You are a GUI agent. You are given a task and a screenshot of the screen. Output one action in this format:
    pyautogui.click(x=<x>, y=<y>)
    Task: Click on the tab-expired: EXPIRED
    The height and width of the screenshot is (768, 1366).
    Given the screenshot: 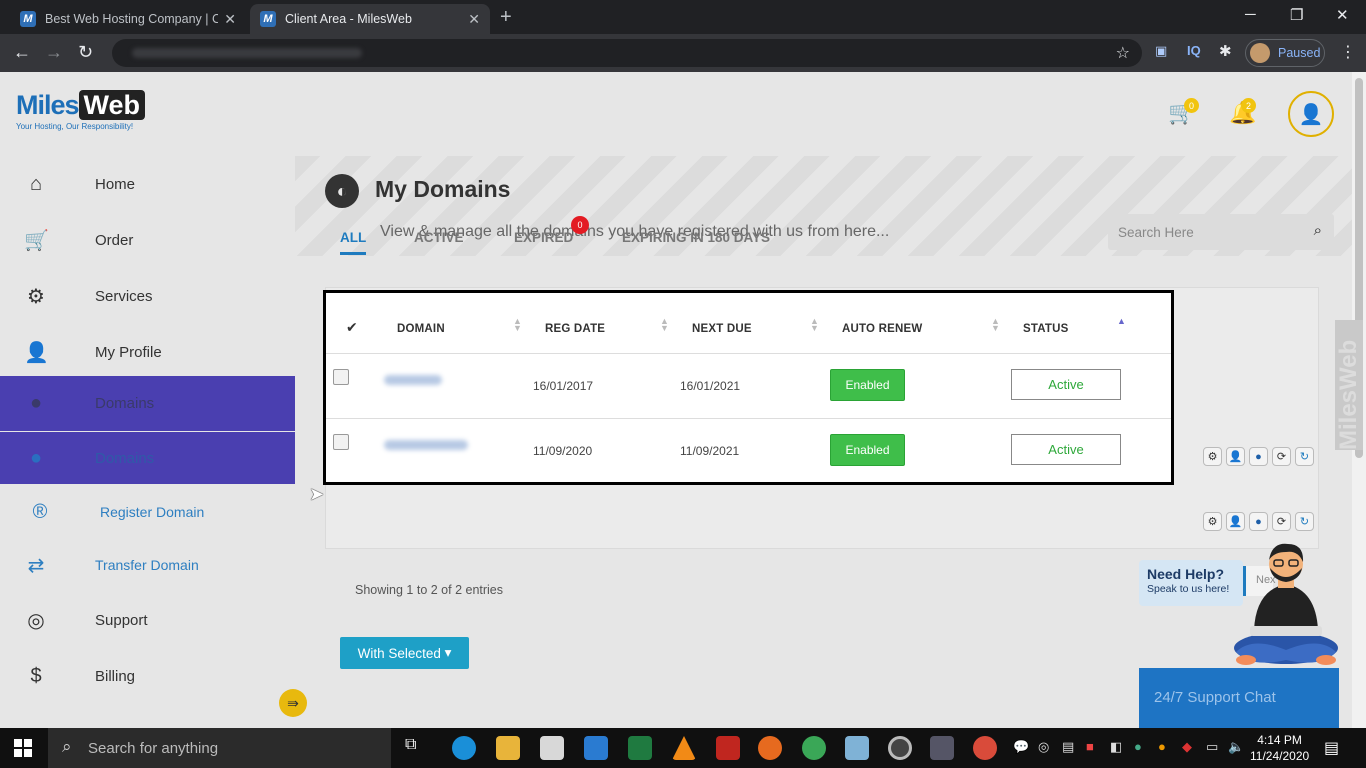 What is the action you would take?
    pyautogui.click(x=543, y=237)
    